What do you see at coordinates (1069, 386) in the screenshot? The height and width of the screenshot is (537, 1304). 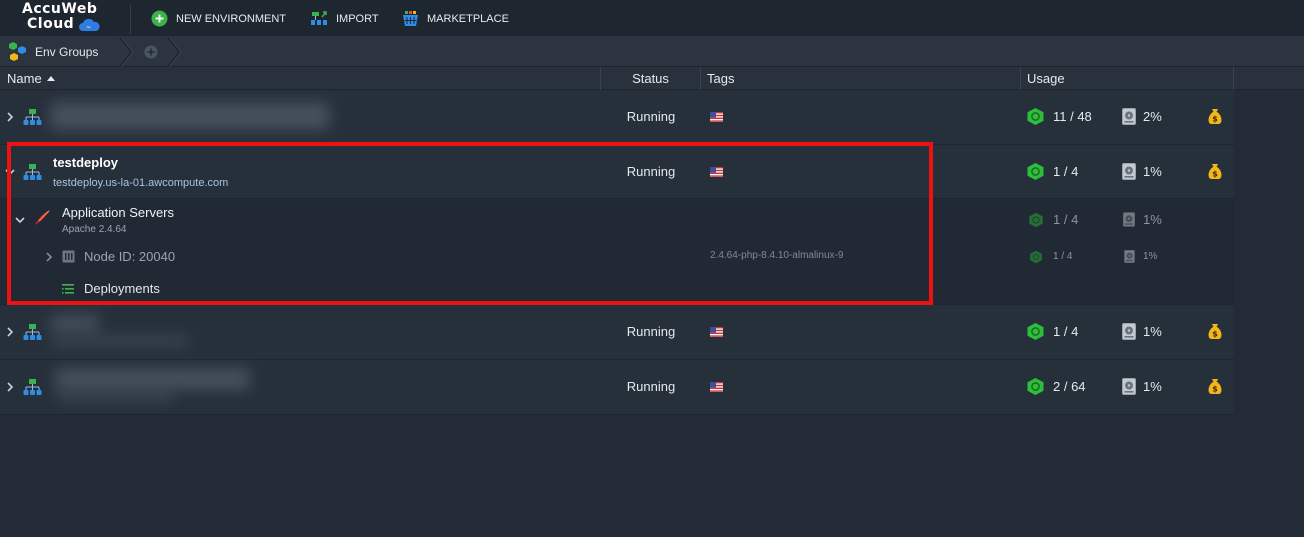 I see `cloudlets-value: 2 / 64` at bounding box center [1069, 386].